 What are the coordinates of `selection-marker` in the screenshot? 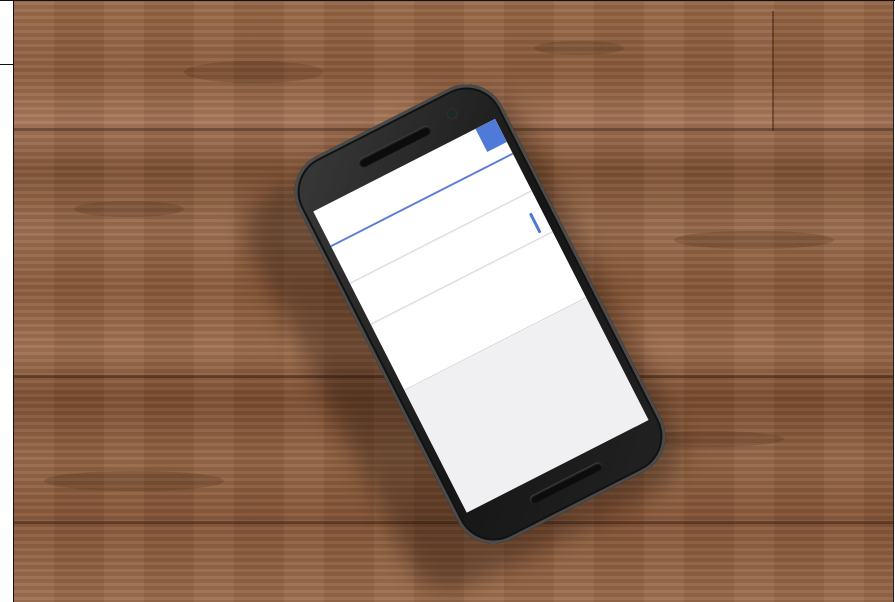 It's located at (535, 223).